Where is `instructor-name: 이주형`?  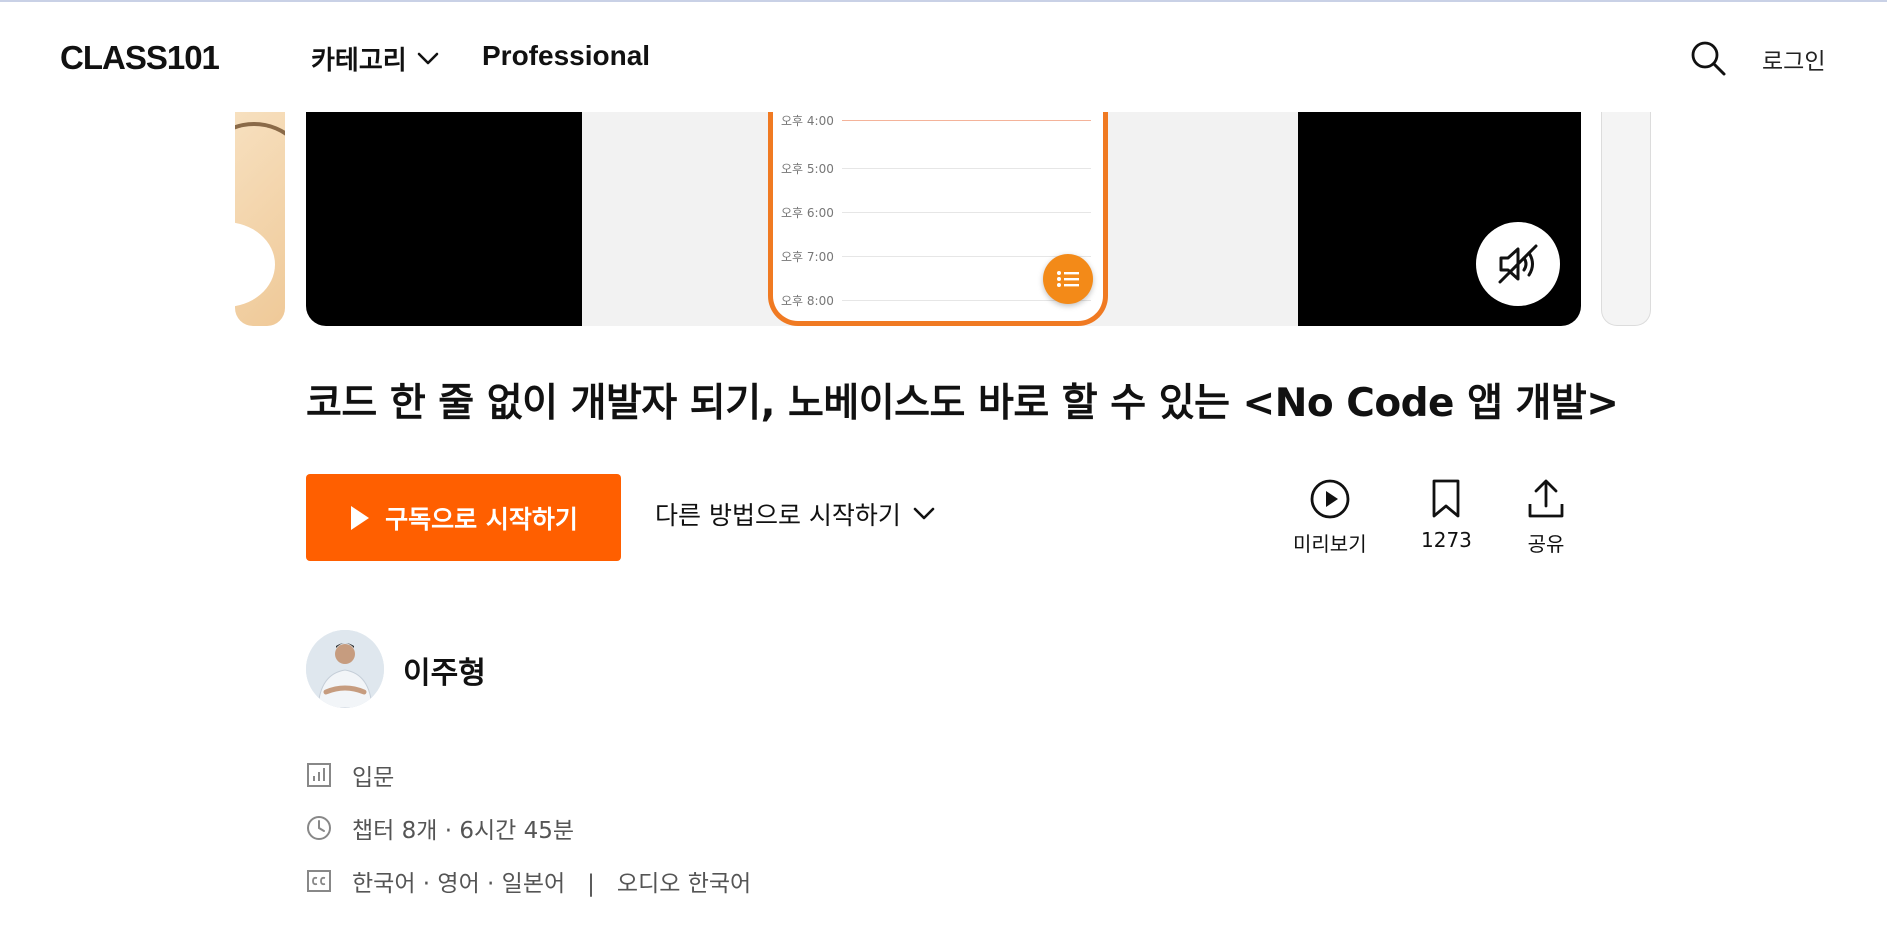 instructor-name: 이주형 is located at coordinates (444, 670).